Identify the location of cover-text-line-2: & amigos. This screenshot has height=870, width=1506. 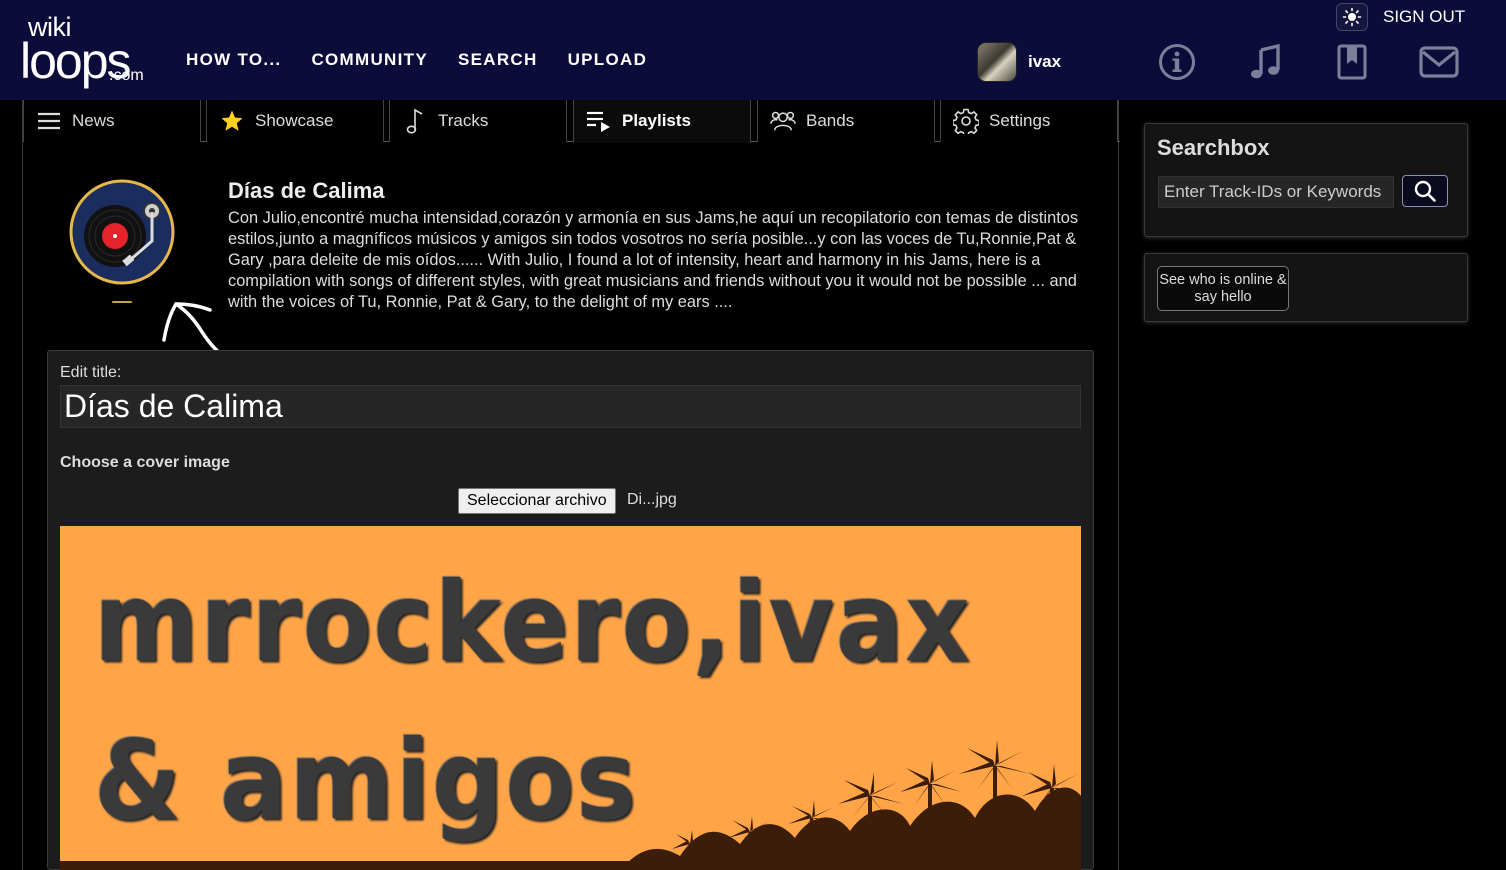
(366, 780).